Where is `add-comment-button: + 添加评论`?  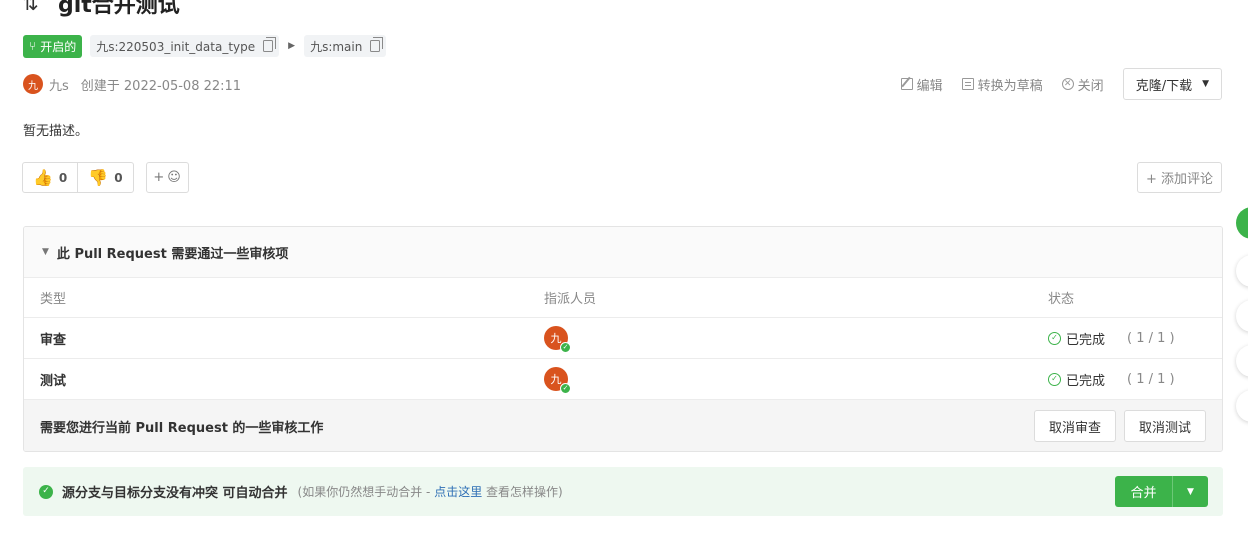
add-comment-button: + 添加评论 is located at coordinates (1179, 177).